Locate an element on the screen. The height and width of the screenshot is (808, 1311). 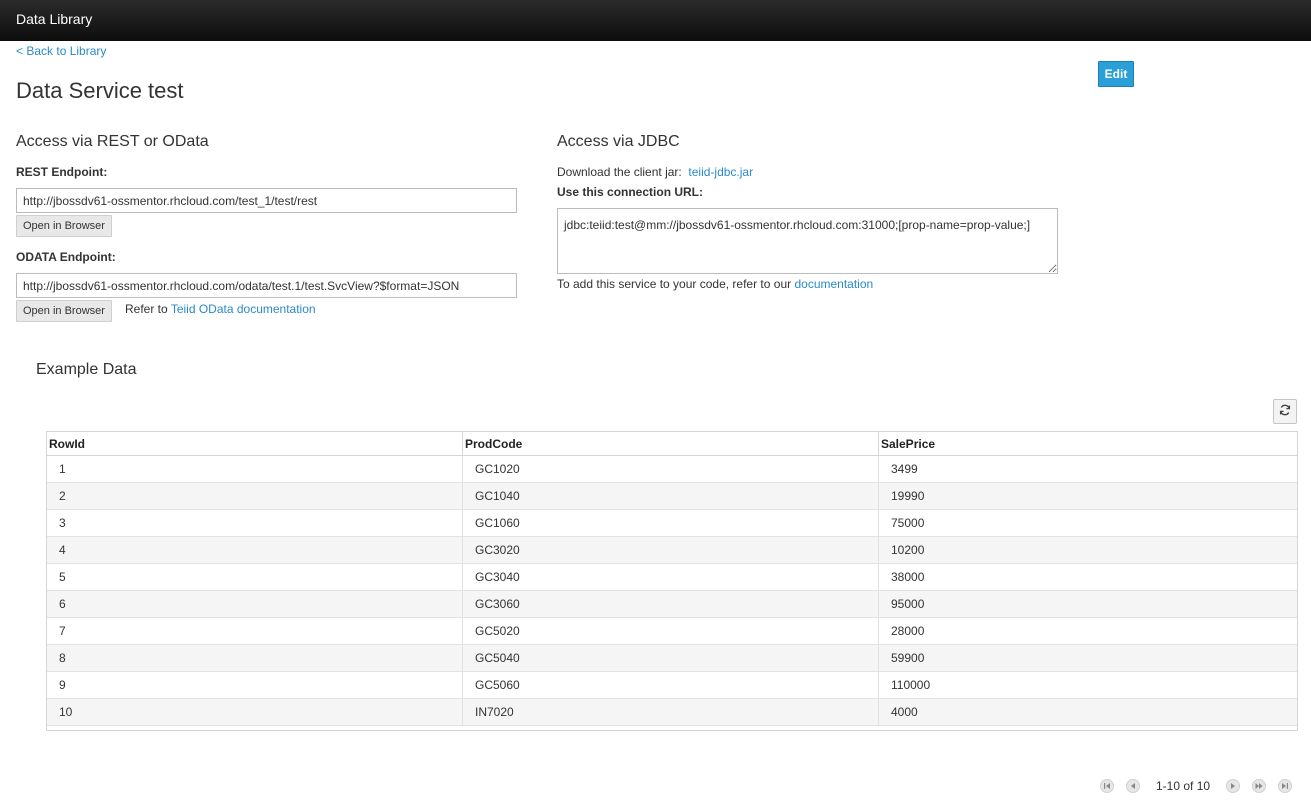
column-header-prodcode: ProdCode is located at coordinates (671, 443).